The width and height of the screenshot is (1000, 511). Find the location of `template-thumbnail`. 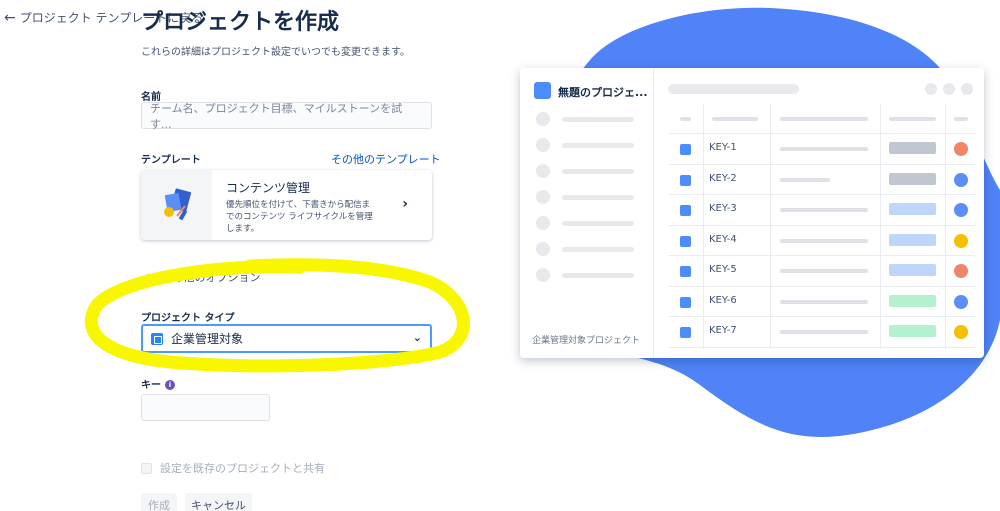

template-thumbnail is located at coordinates (176, 205).